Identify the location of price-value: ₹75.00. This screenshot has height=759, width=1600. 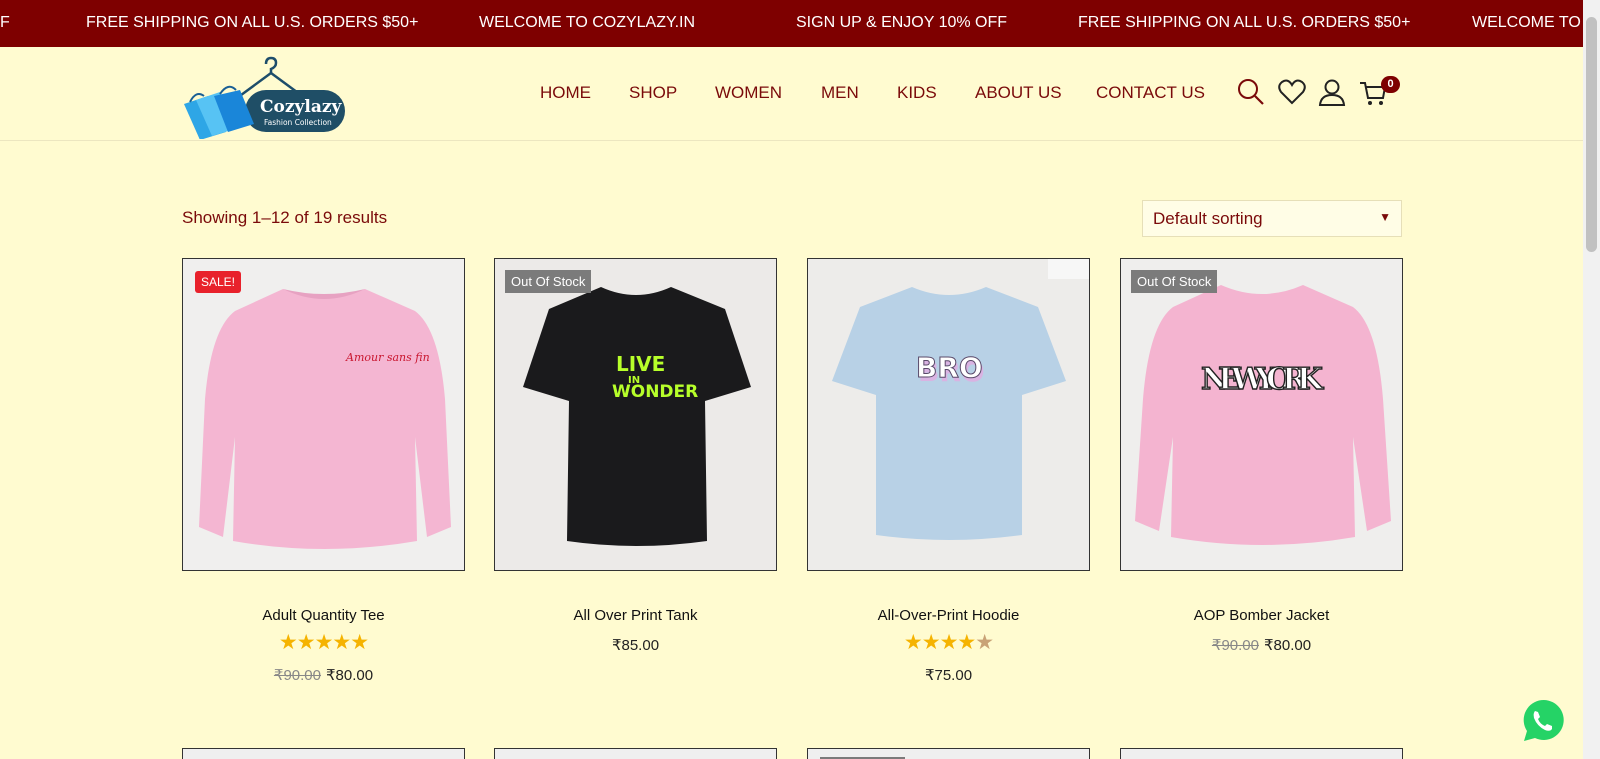
(948, 675).